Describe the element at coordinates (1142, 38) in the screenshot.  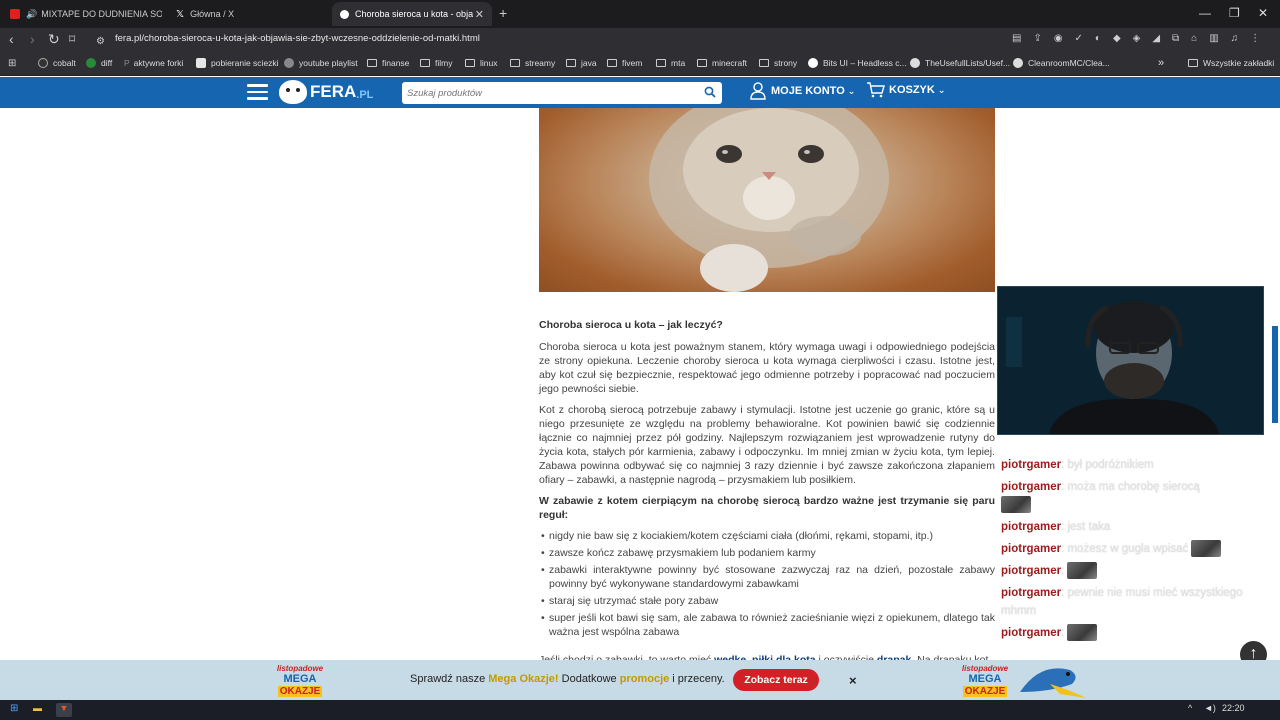
I see `extension-icons: ▤⇪◉✓◐◆◈◢⧉⌂▥♫⋮` at that location.